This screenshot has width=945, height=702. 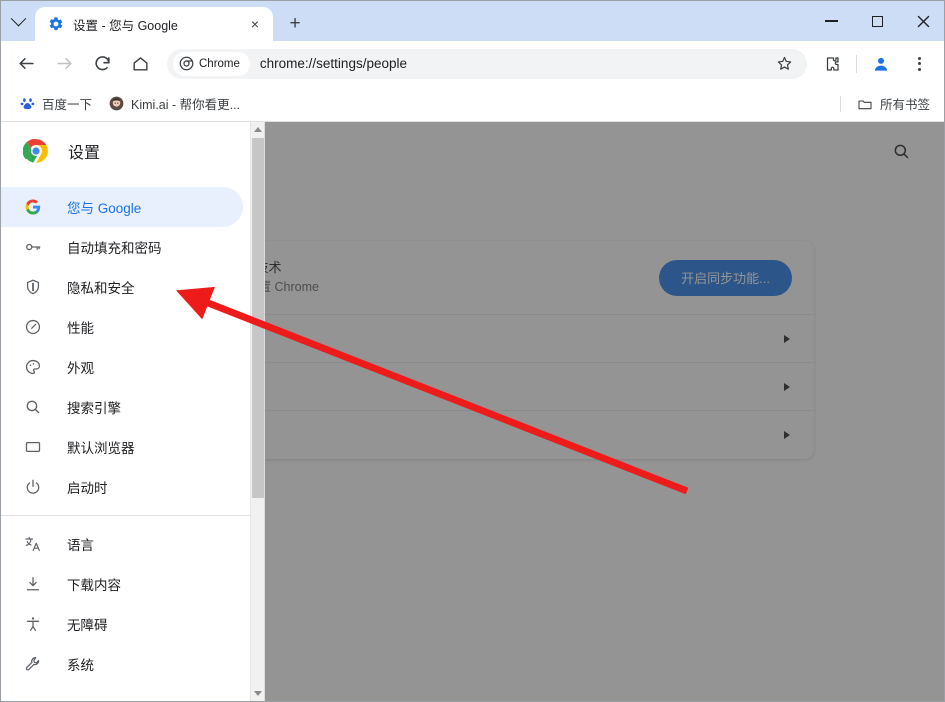 What do you see at coordinates (122, 367) in the screenshot?
I see `sidebar-item-appearance: 外观` at bounding box center [122, 367].